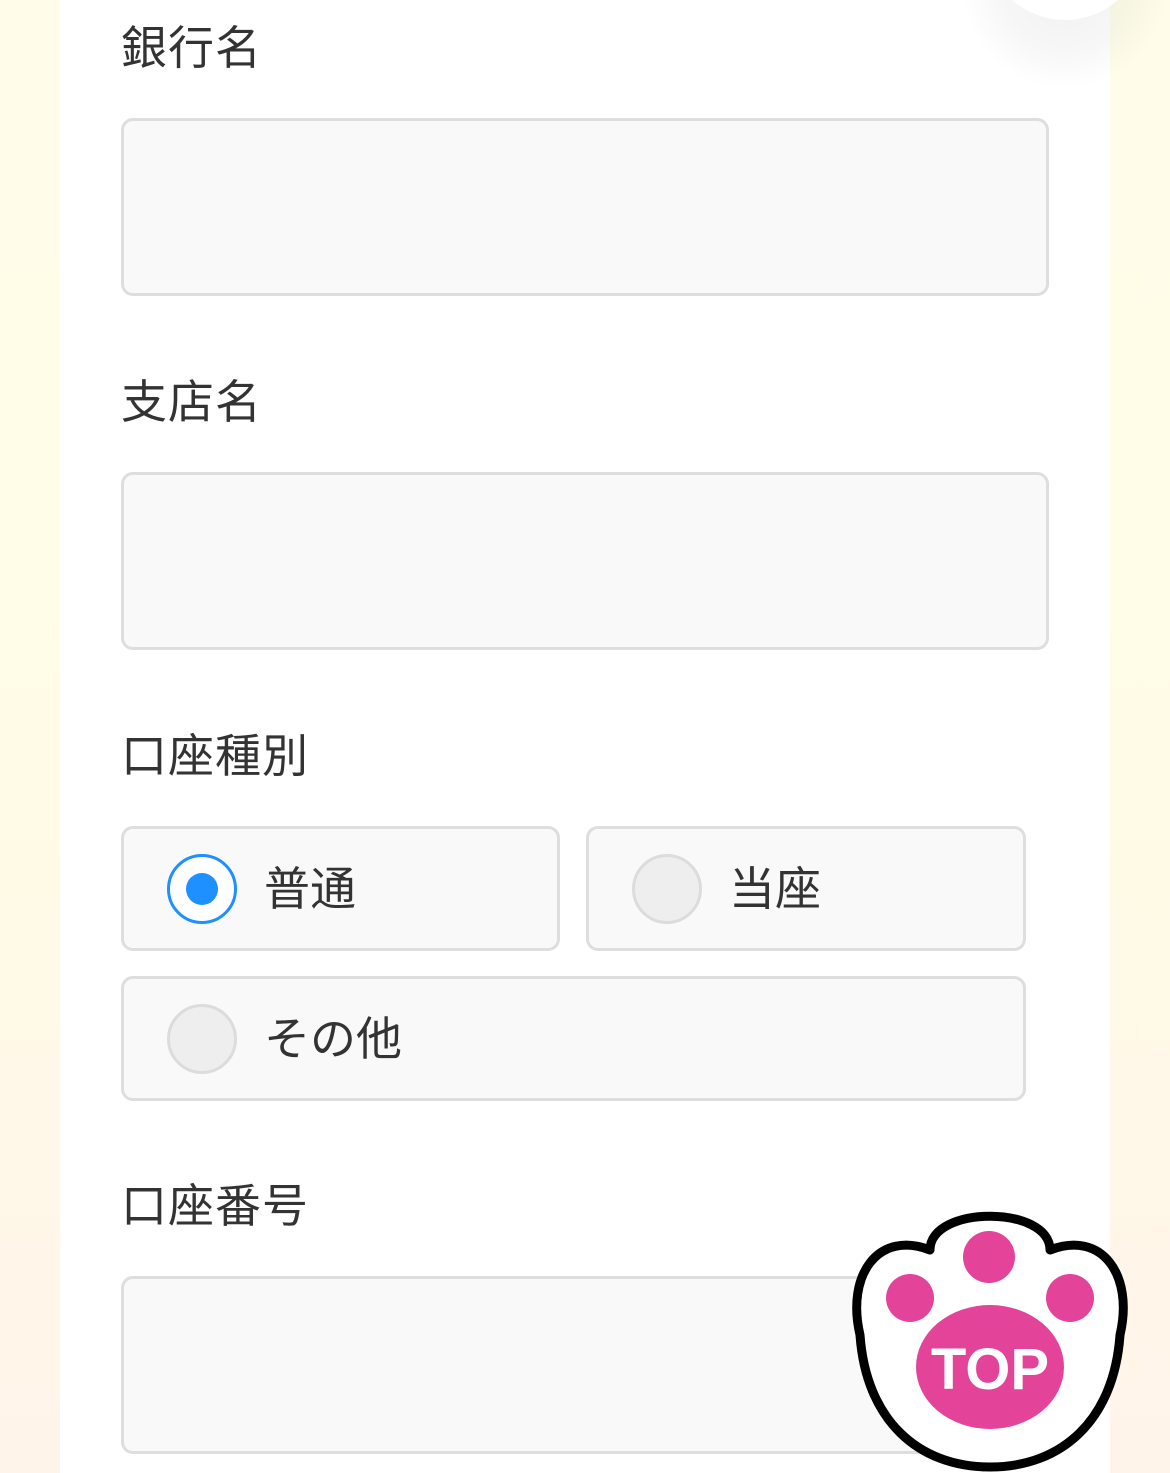 This screenshot has width=1170, height=1473. Describe the element at coordinates (585, 561) in the screenshot. I see `branch-name-input` at that location.